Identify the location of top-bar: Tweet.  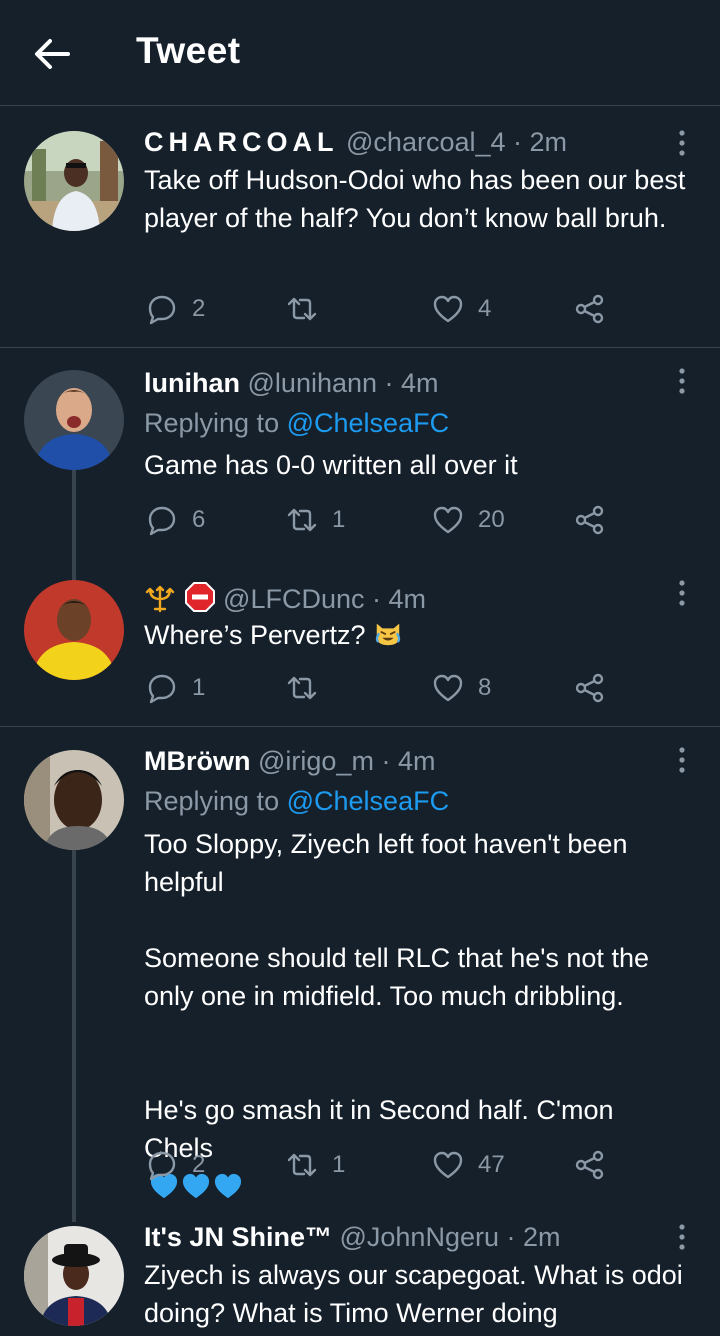
(360, 53).